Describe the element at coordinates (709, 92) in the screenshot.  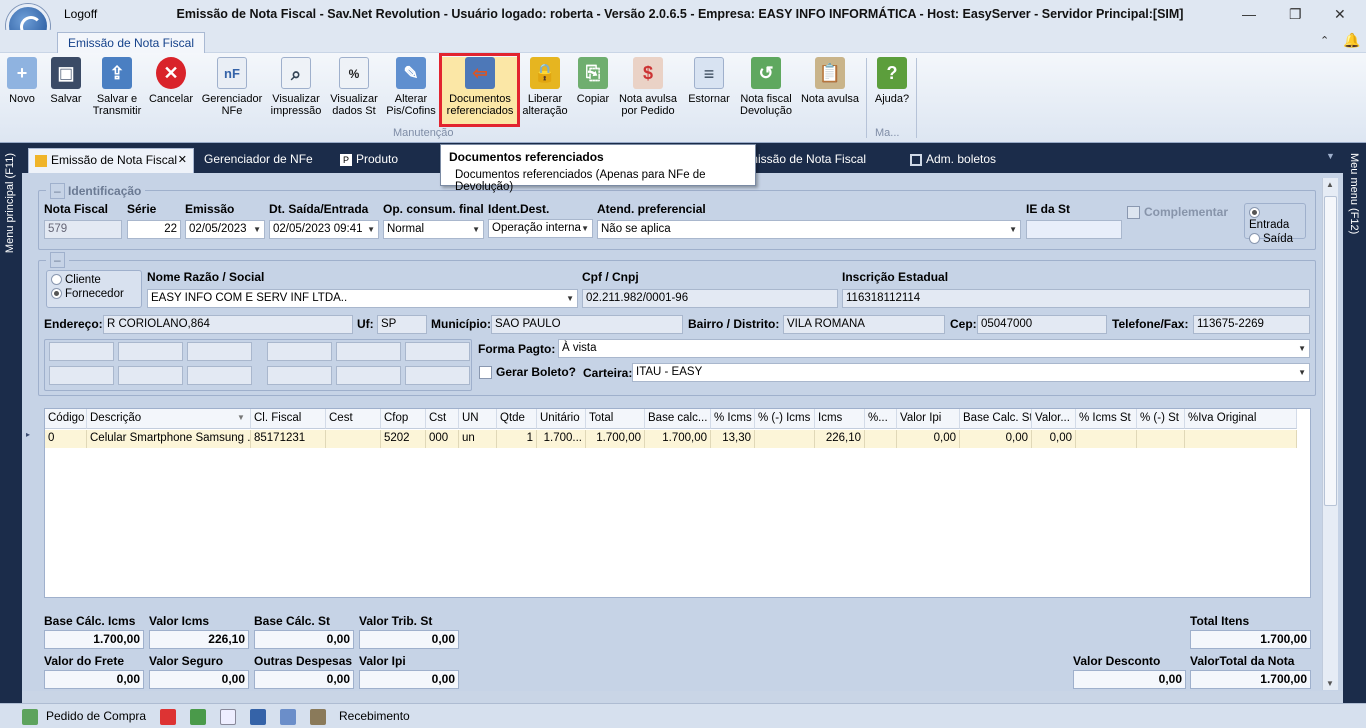
I see `estornar-button: ≡ Estornar` at that location.